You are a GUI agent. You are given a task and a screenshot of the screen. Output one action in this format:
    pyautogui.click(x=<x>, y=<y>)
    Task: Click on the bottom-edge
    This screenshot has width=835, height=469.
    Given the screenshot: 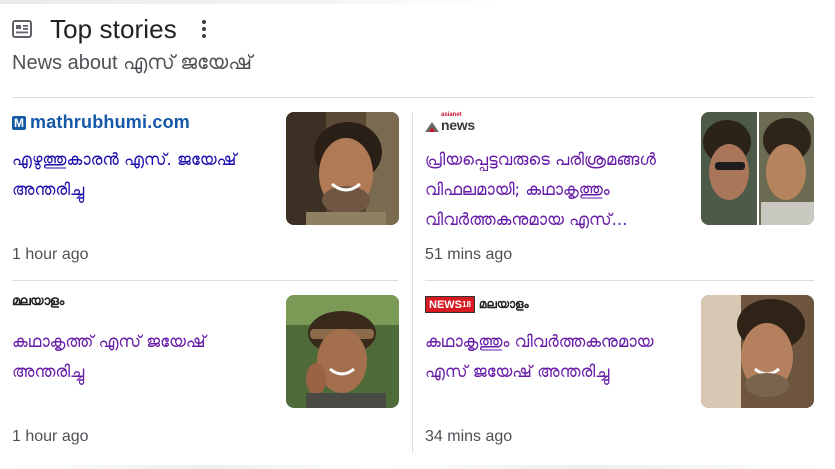 What is the action you would take?
    pyautogui.click(x=417, y=467)
    